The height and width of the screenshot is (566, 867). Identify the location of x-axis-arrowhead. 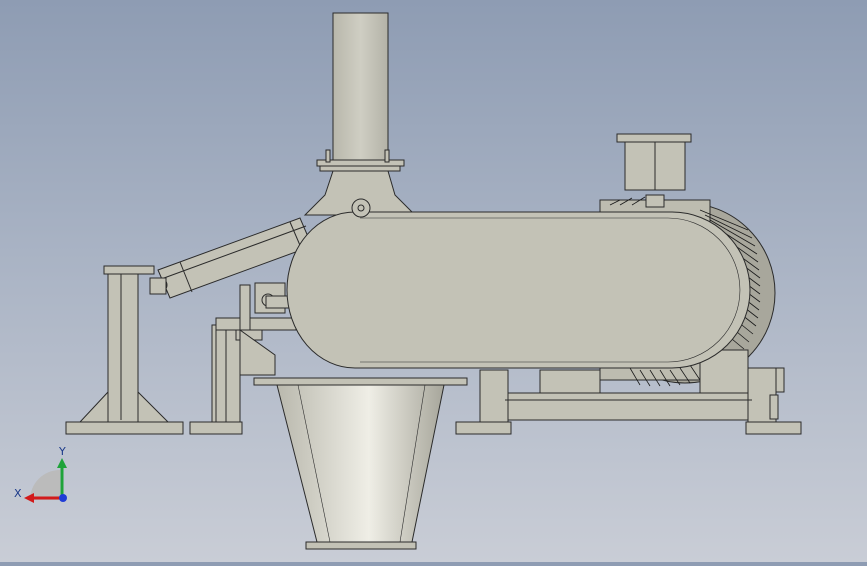
(29, 498).